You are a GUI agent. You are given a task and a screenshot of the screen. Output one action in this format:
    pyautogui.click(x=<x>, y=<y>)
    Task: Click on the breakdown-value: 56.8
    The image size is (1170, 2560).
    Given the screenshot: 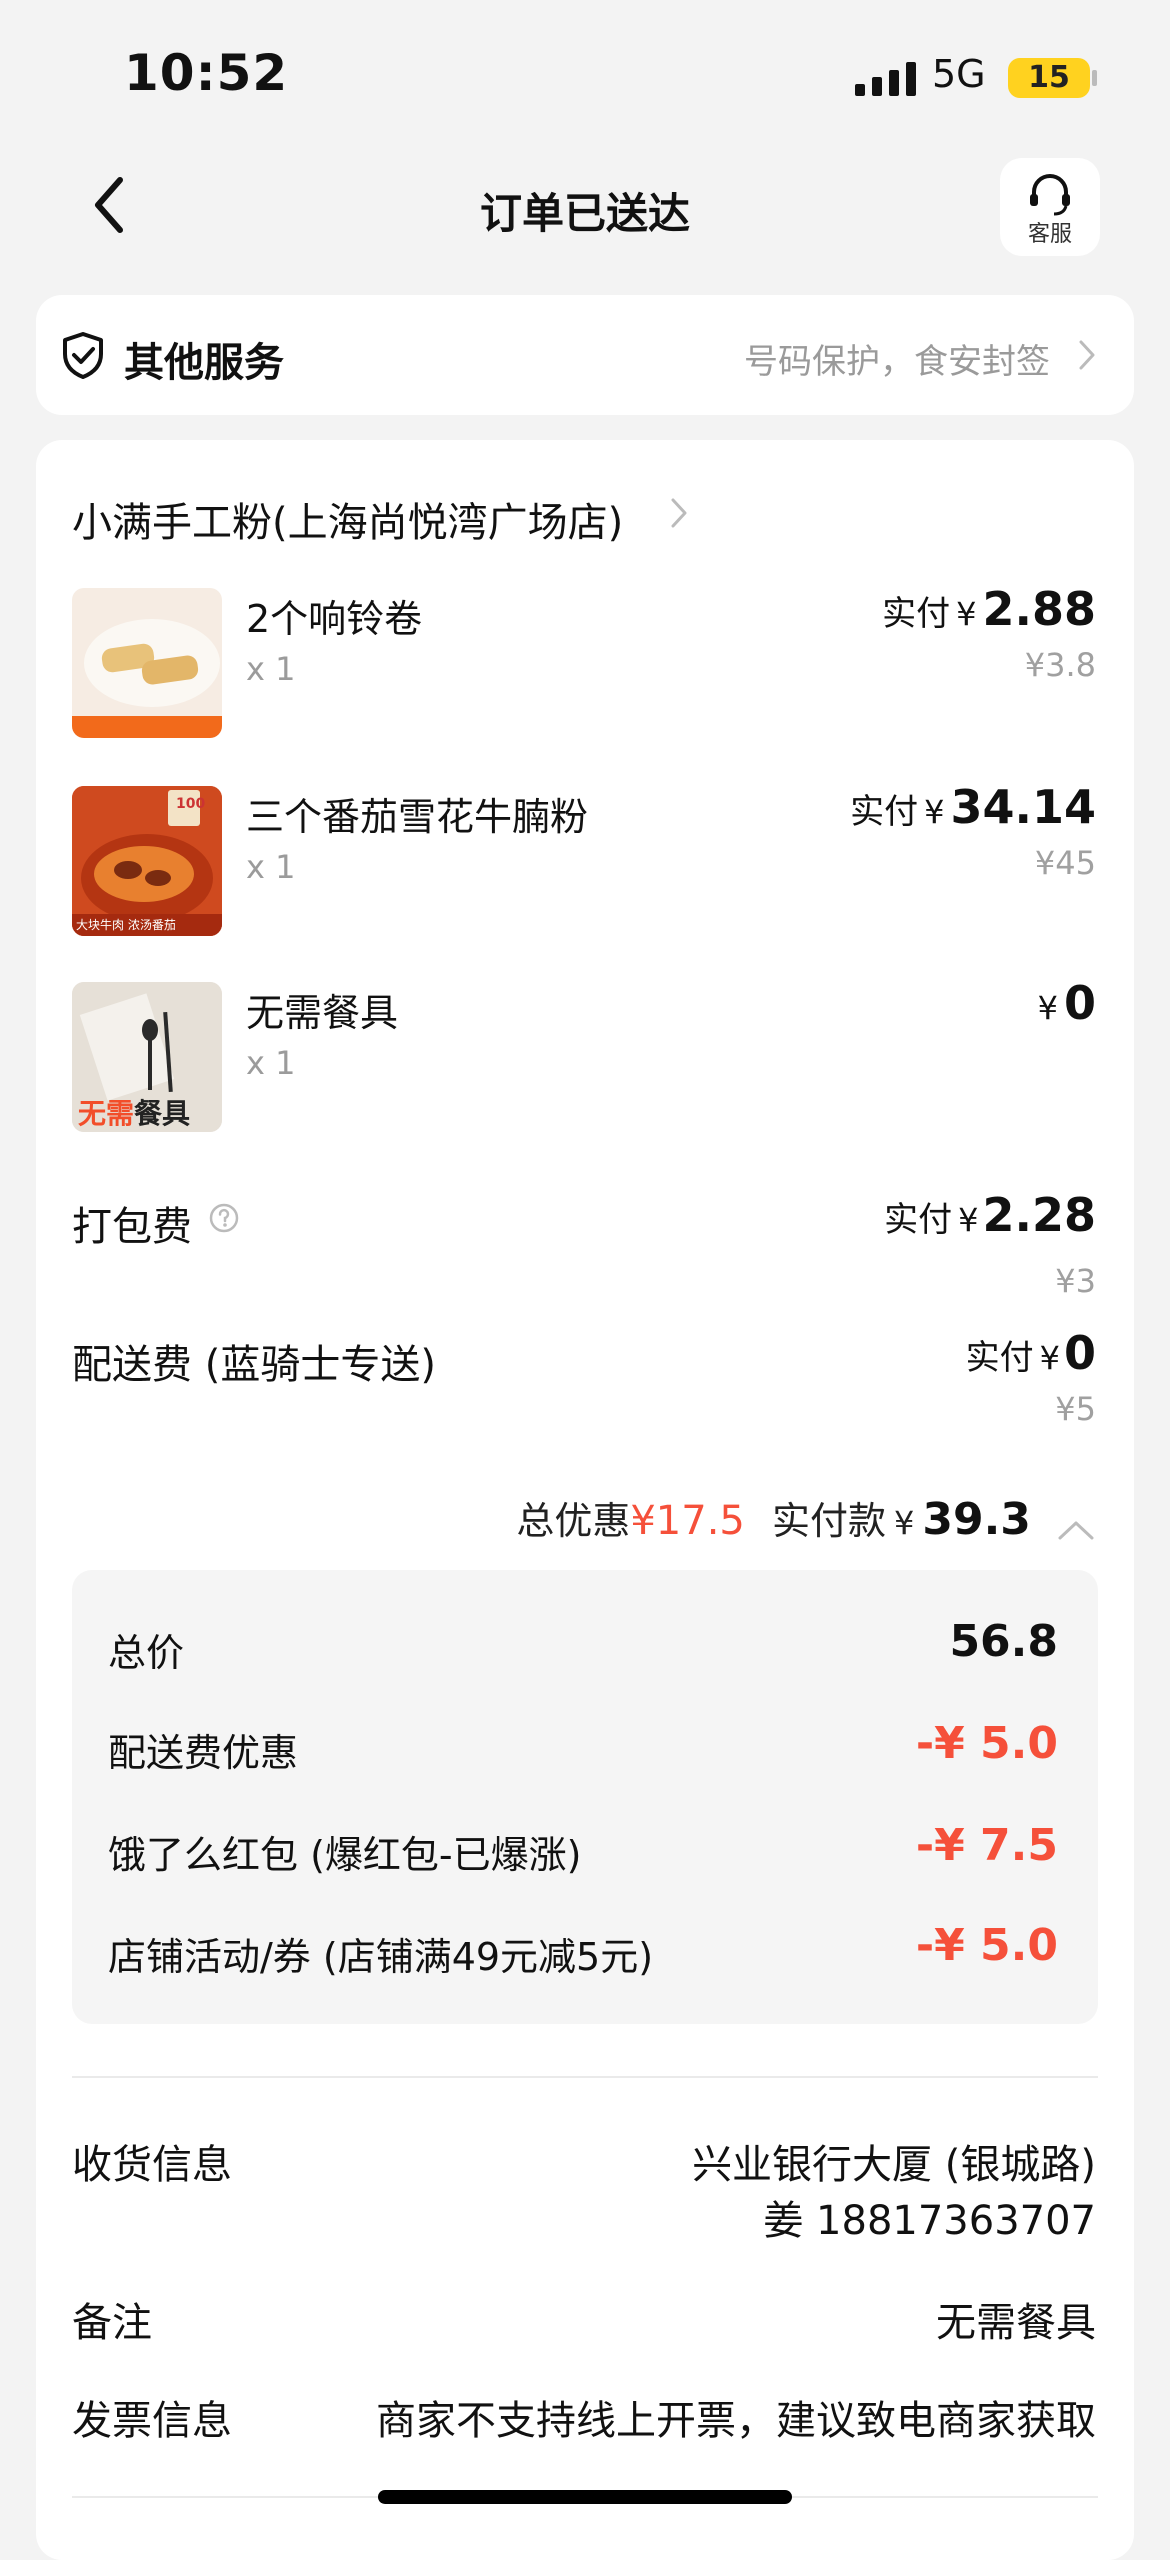 What is the action you would take?
    pyautogui.click(x=1003, y=1641)
    